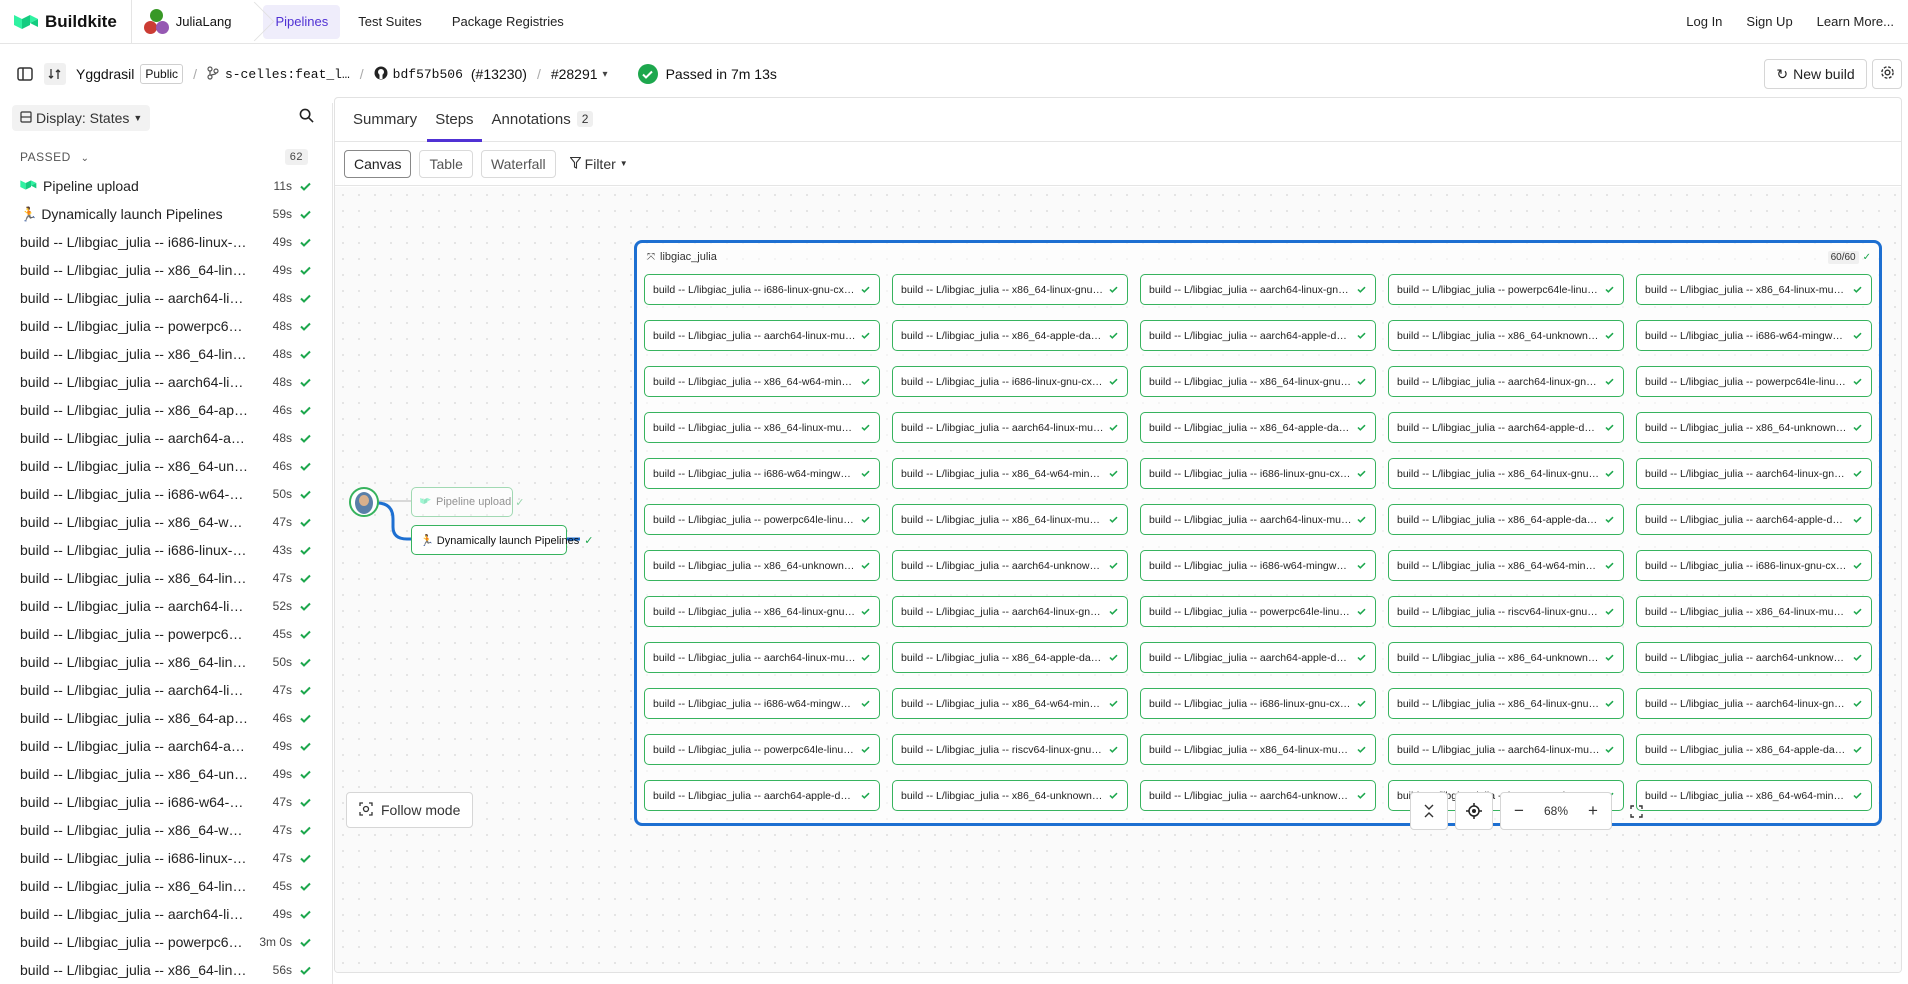 The height and width of the screenshot is (984, 1908). What do you see at coordinates (306, 118) in the screenshot?
I see `search-icon` at bounding box center [306, 118].